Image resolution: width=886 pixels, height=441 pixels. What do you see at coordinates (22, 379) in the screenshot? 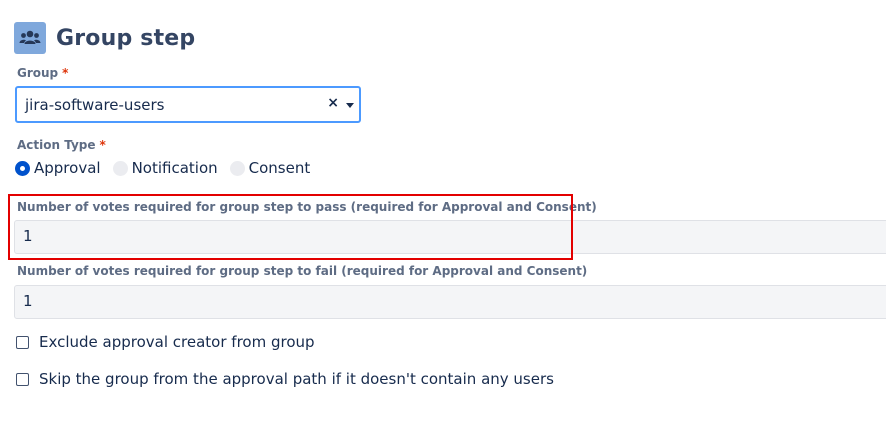
I see `skip-group-checkbox` at bounding box center [22, 379].